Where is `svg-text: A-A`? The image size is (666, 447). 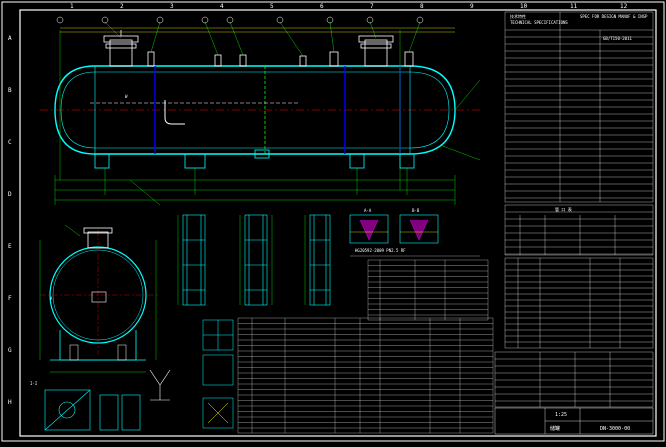 svg-text: A-A is located at coordinates (368, 210).